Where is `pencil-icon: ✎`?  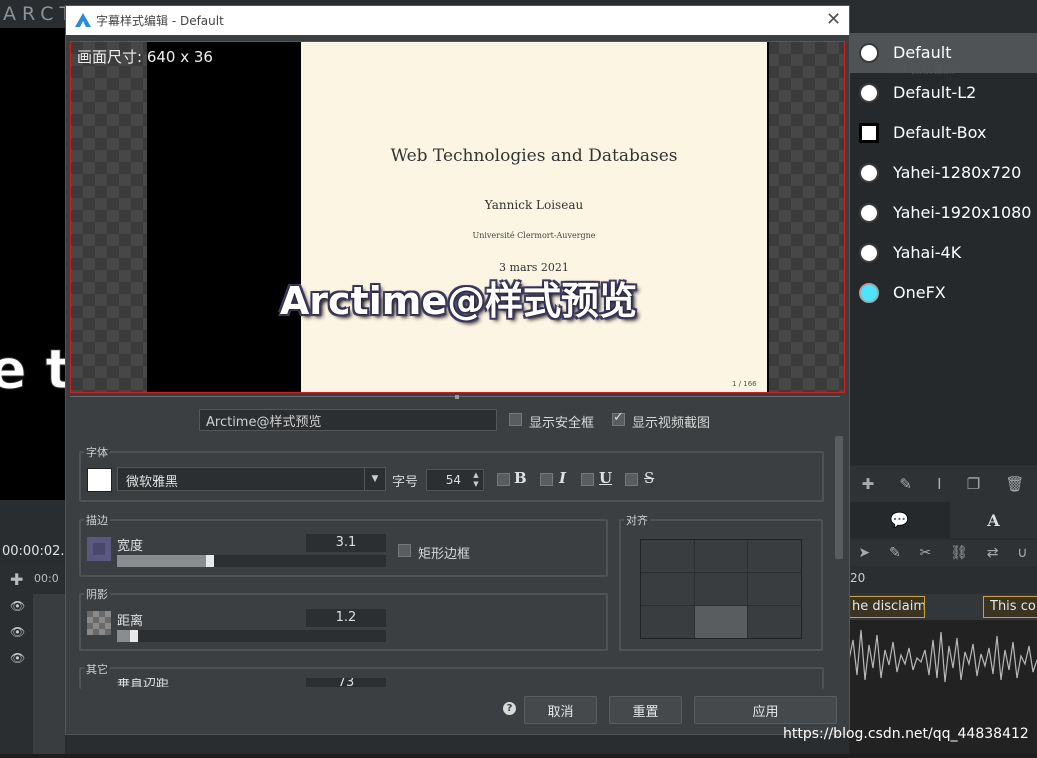
pencil-icon: ✎ is located at coordinates (905, 484).